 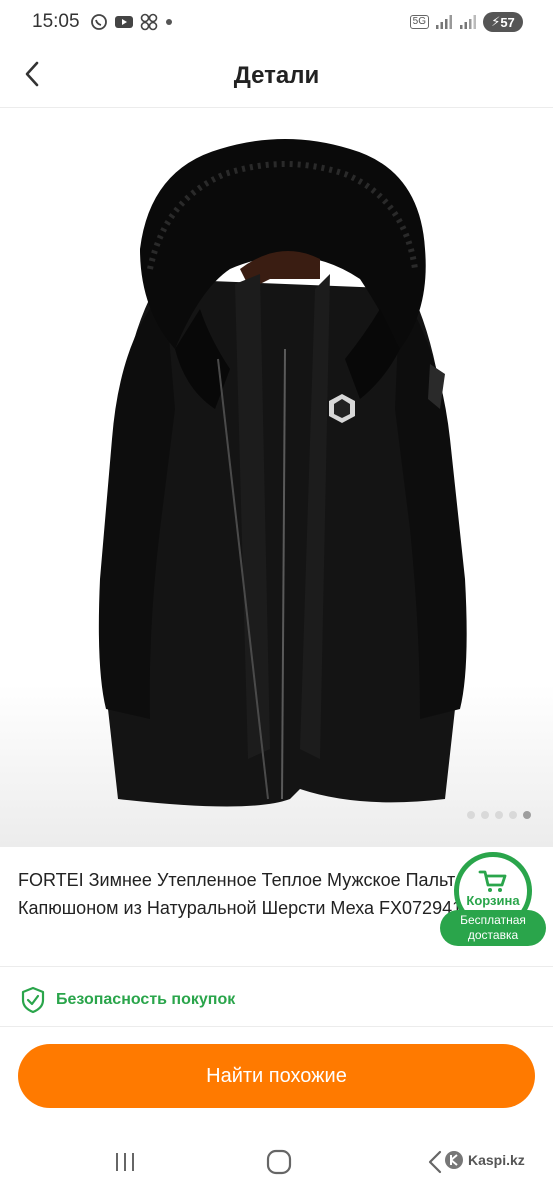 I want to click on page-title: Детали, so click(x=276, y=75).